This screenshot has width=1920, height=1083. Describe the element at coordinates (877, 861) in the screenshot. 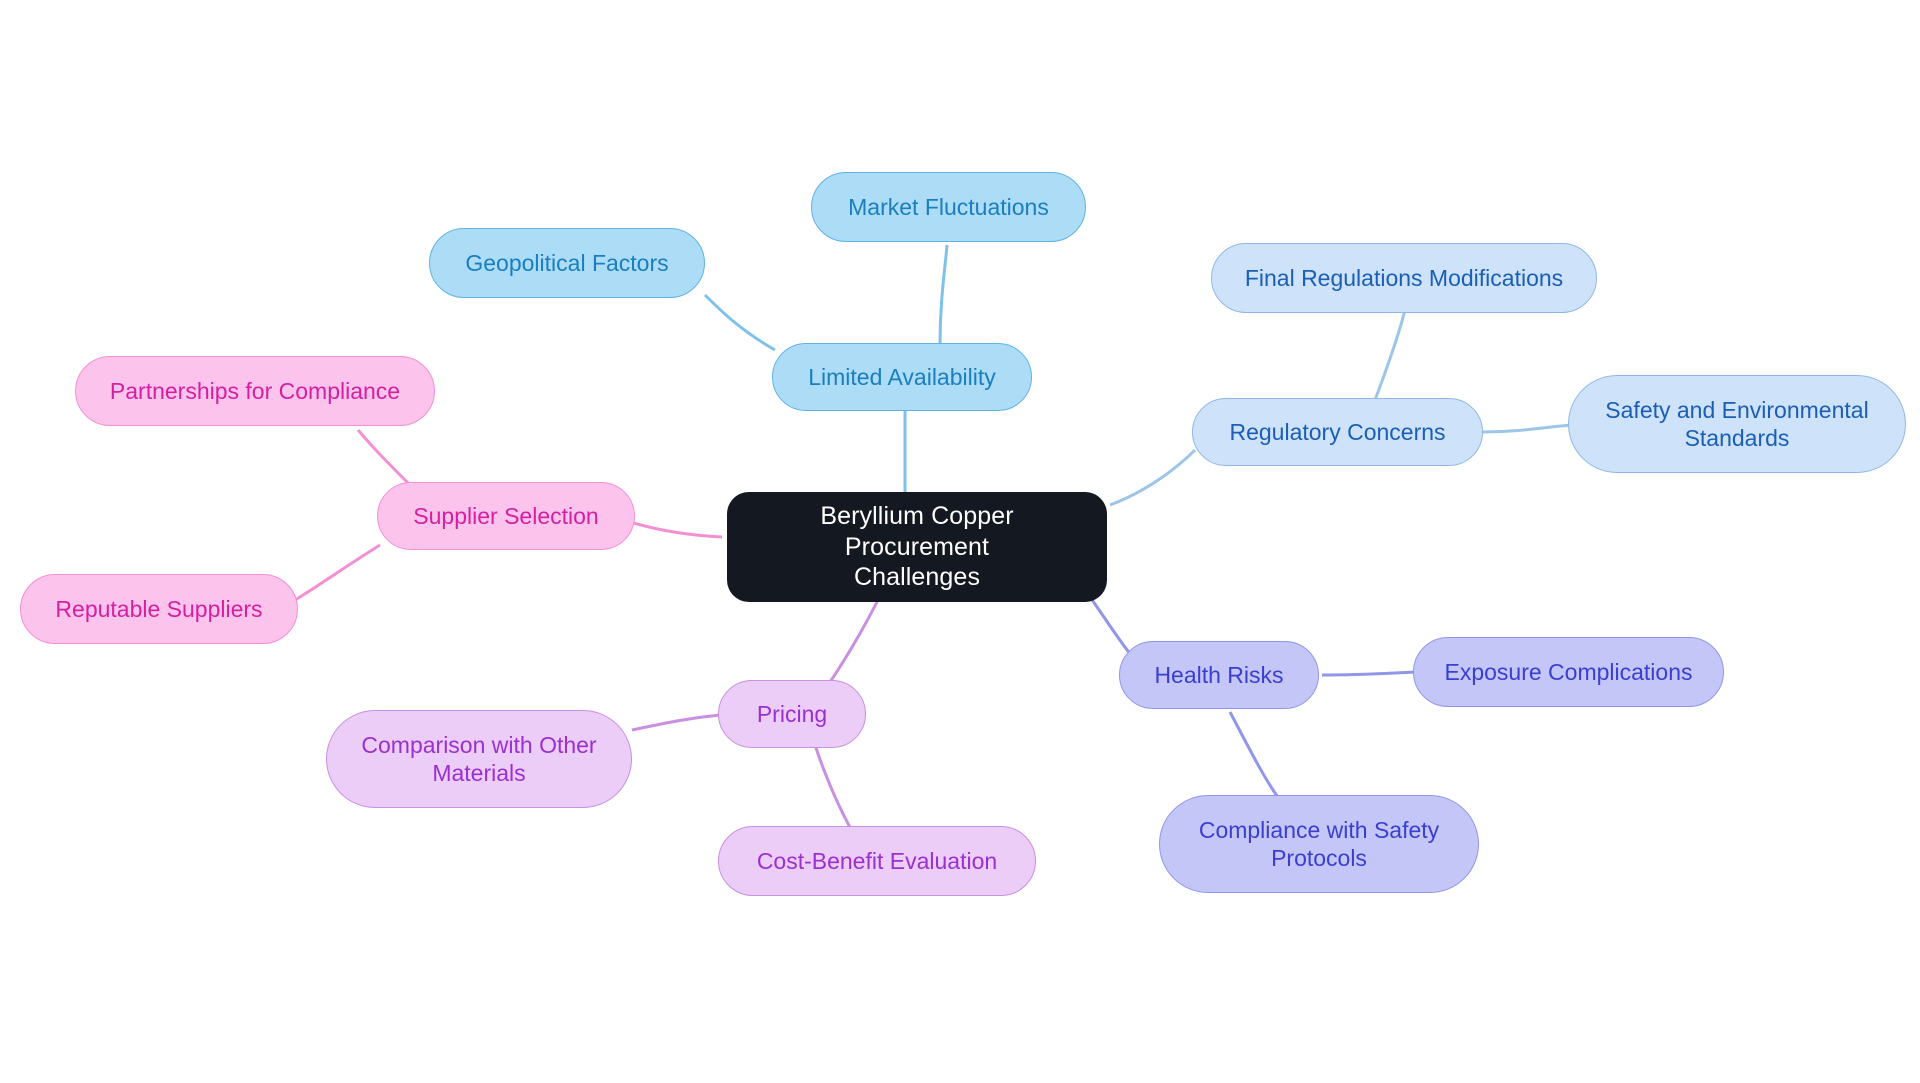

I see `node-cost-benefit-evaluation: Cost-Benefit Evaluation` at that location.